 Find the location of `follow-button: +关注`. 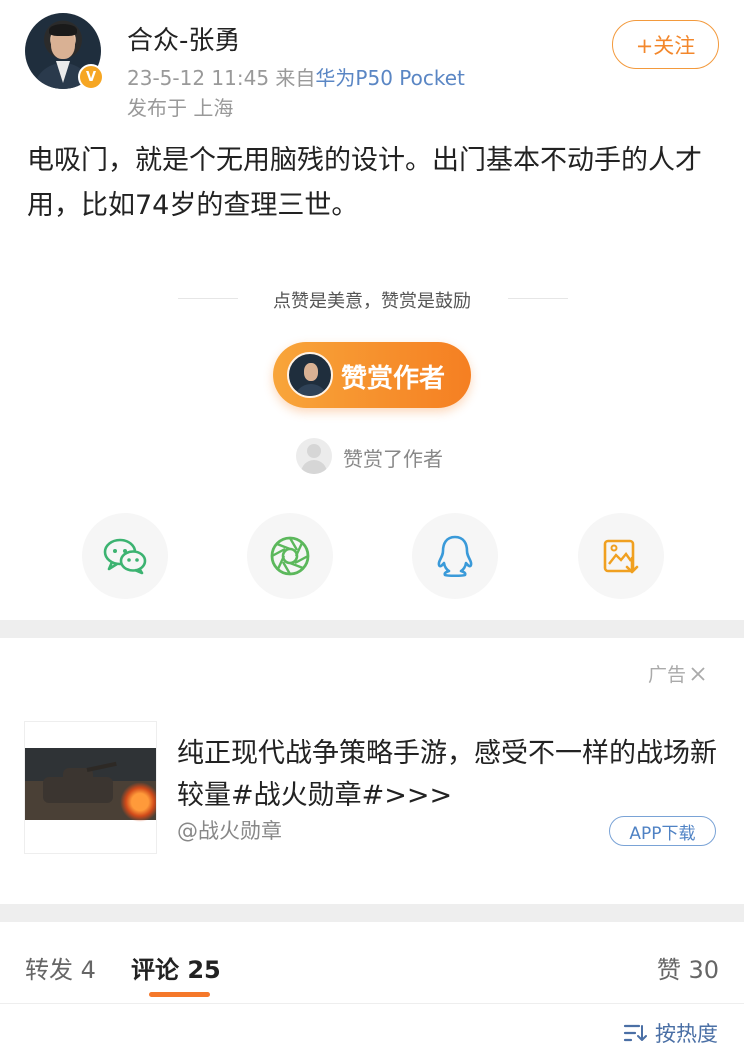

follow-button: +关注 is located at coordinates (665, 44).